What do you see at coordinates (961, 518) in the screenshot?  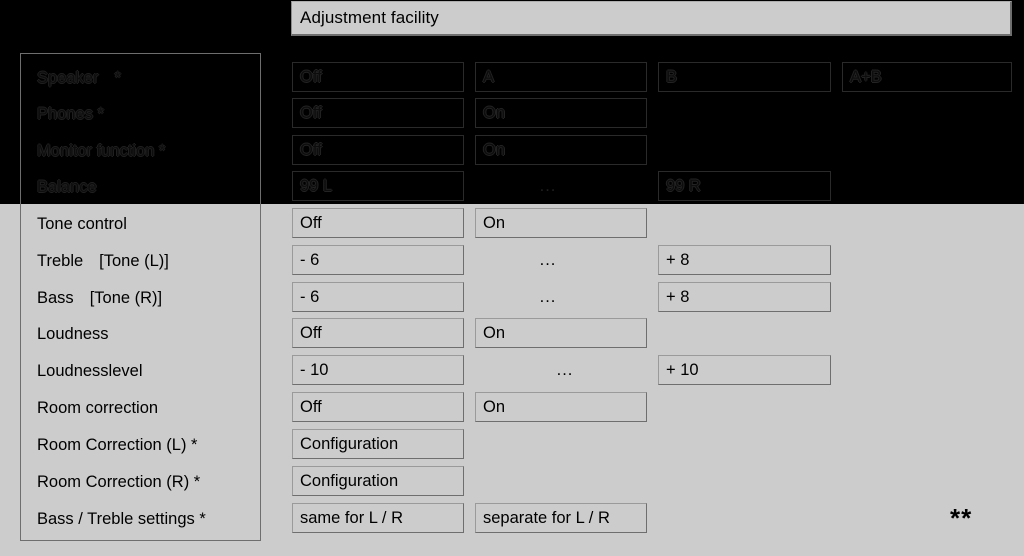 I see `footnote-asterisks: **` at bounding box center [961, 518].